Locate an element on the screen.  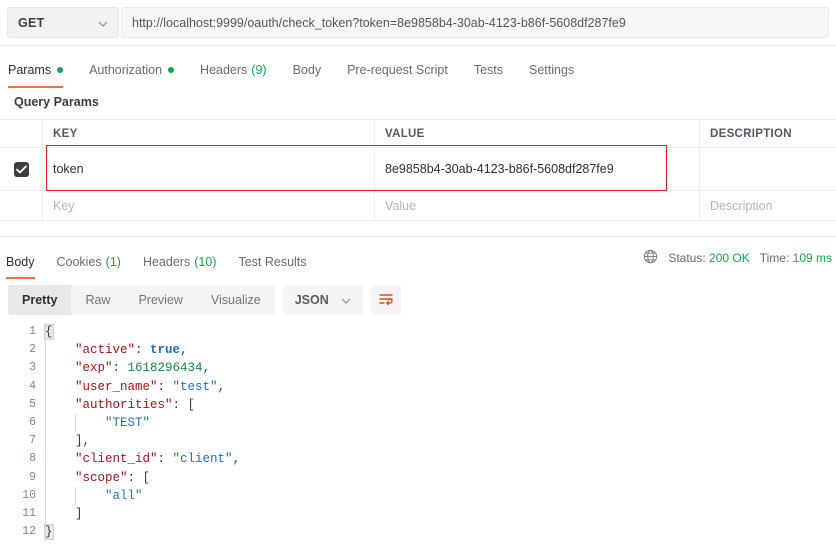
request-tab-pre-request-script: Pre-request Script is located at coordinates (397, 69).